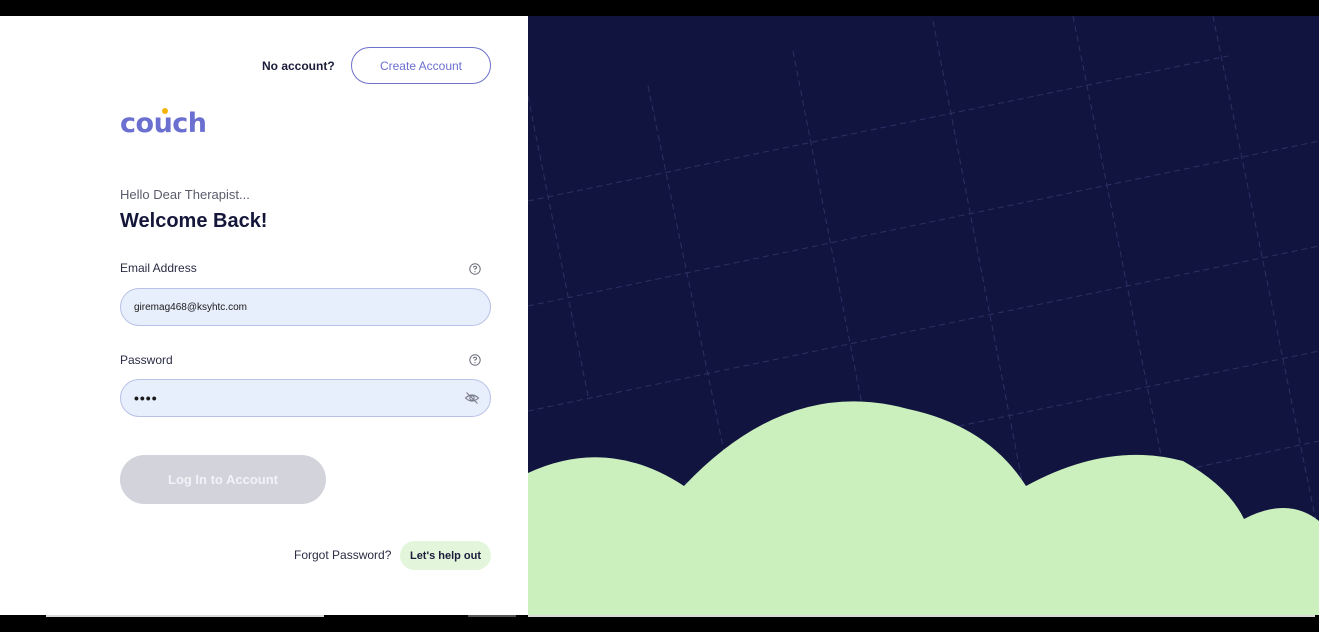 The height and width of the screenshot is (632, 1319). I want to click on password-field: ••••, so click(305, 398).